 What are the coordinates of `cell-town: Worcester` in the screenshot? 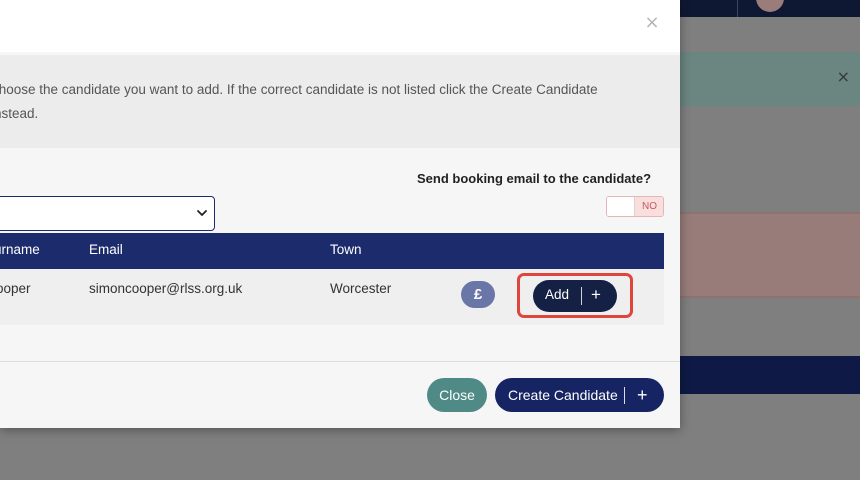 It's located at (361, 288).